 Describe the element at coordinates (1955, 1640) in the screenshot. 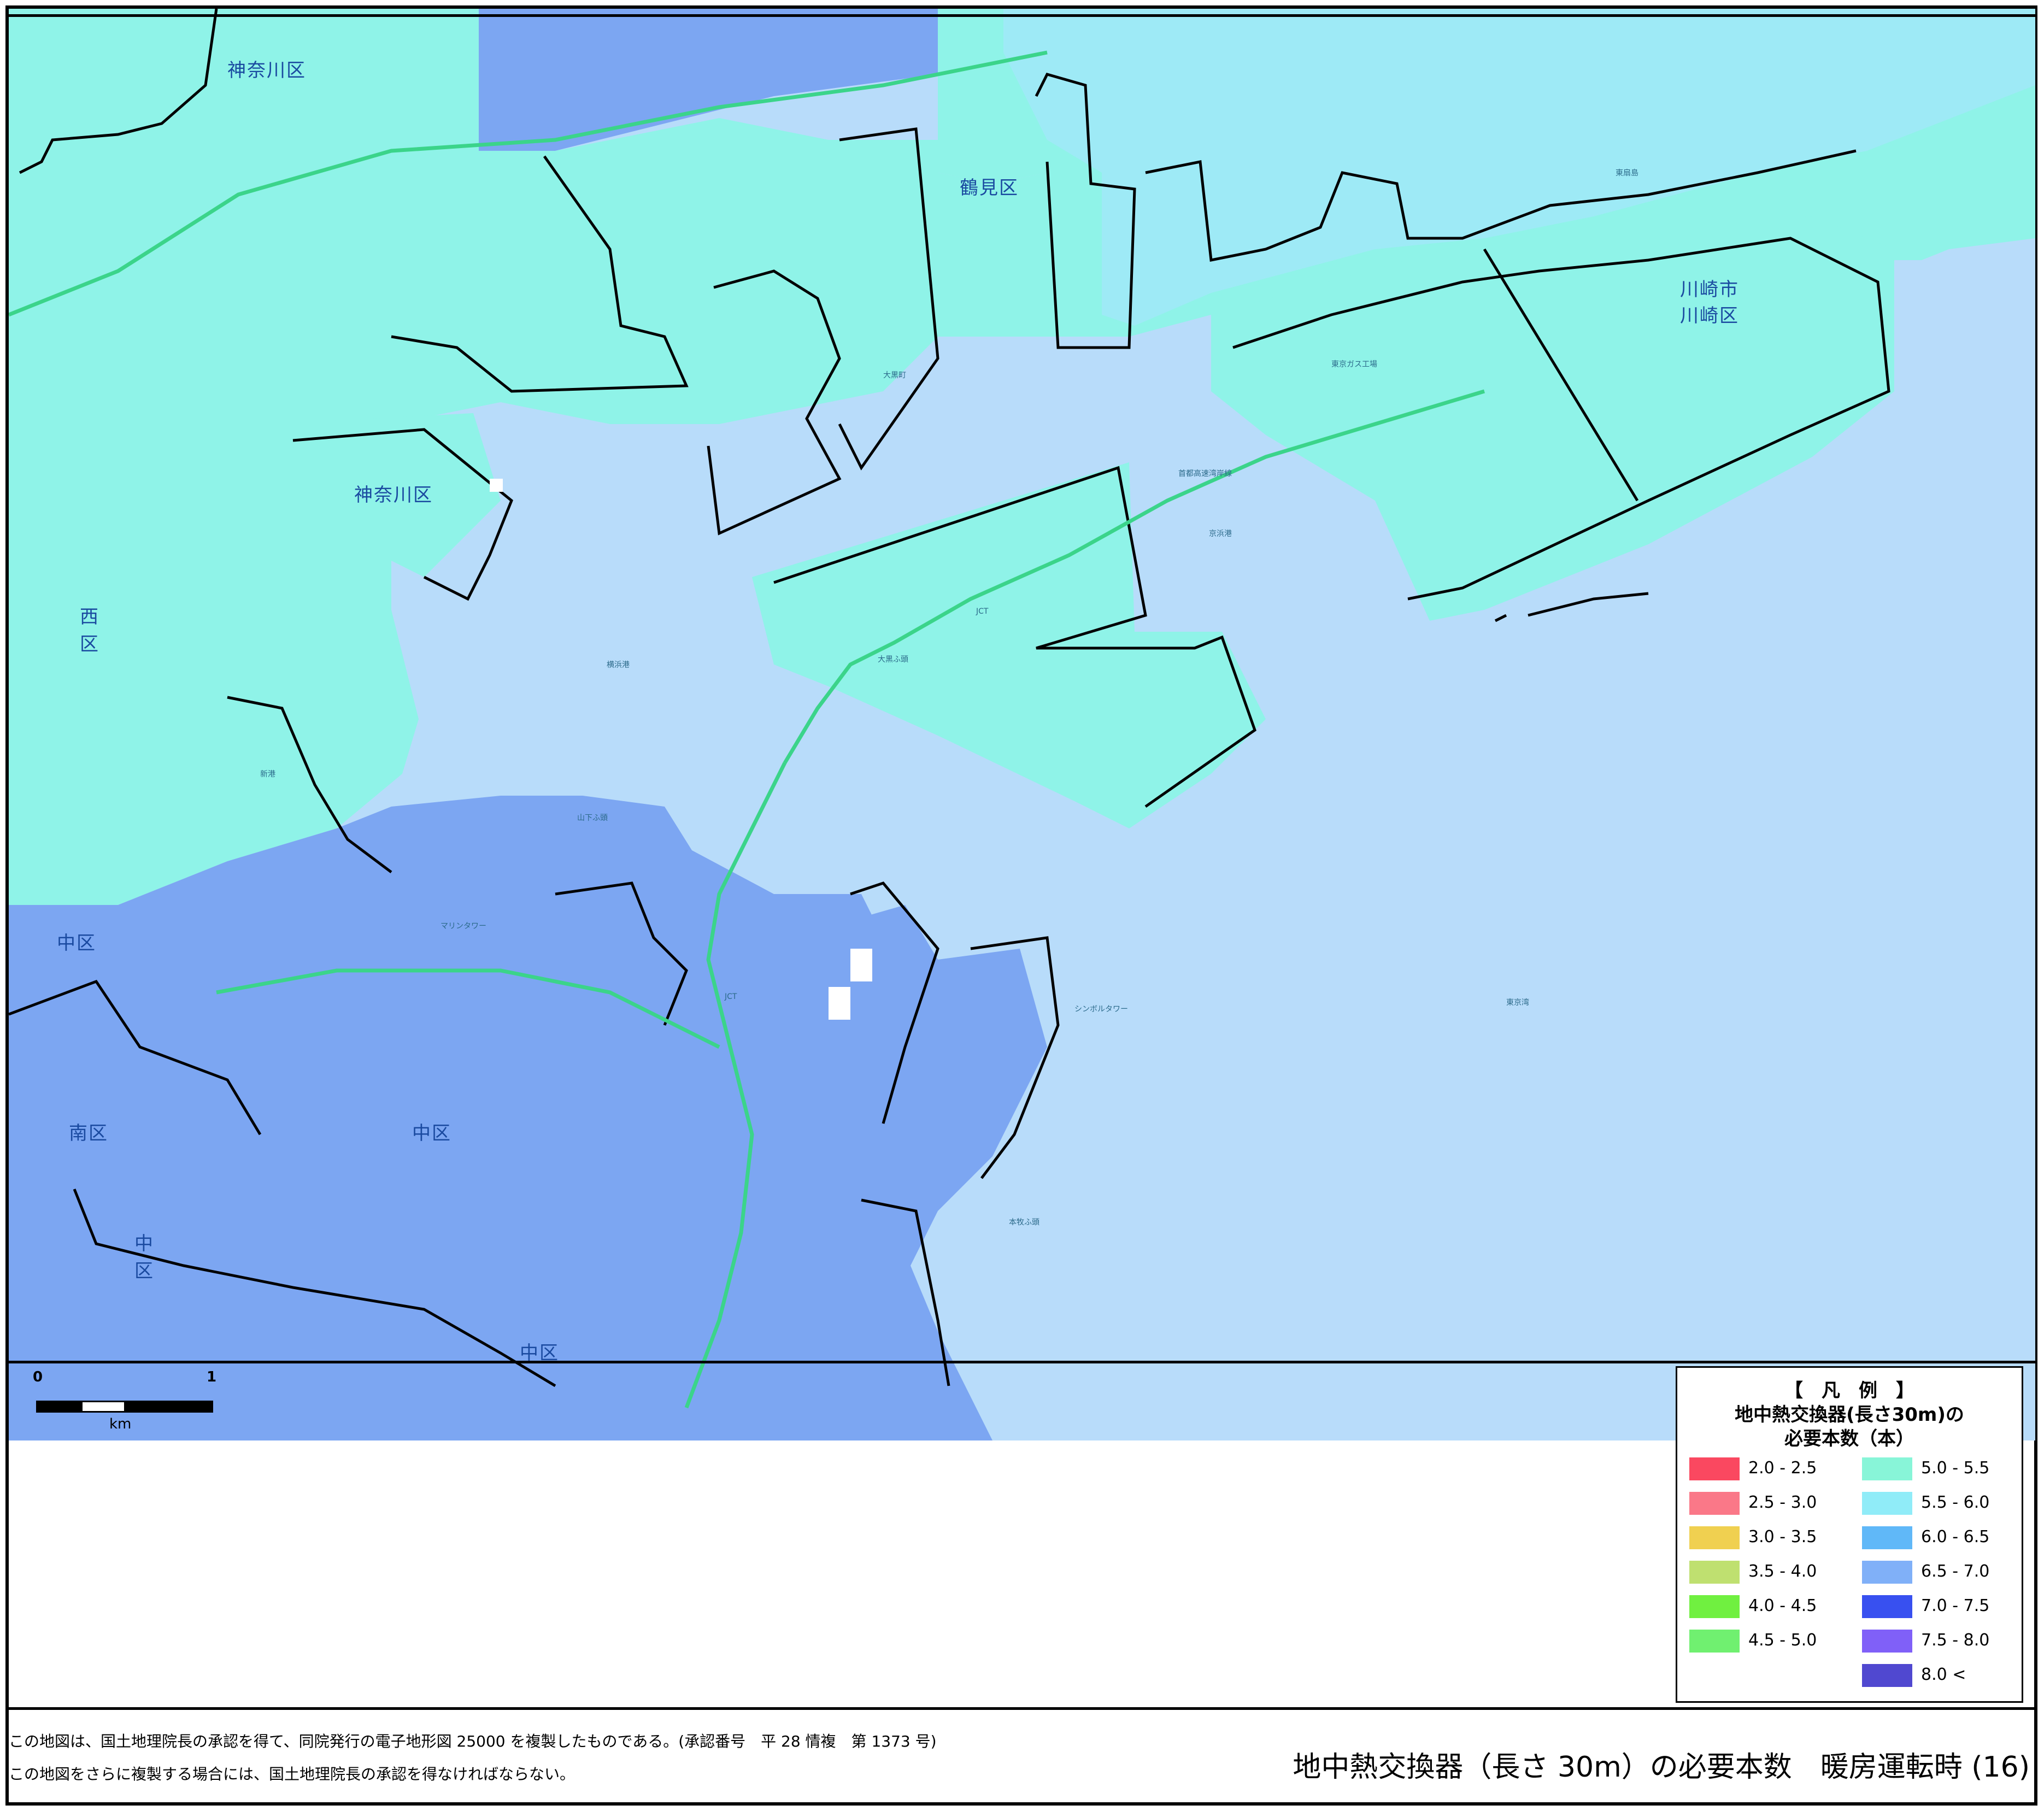

I see `legend-label: 7.5 - 8.0` at that location.